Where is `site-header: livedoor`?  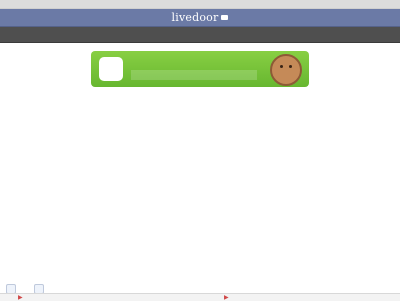 site-header: livedoor is located at coordinates (200, 18).